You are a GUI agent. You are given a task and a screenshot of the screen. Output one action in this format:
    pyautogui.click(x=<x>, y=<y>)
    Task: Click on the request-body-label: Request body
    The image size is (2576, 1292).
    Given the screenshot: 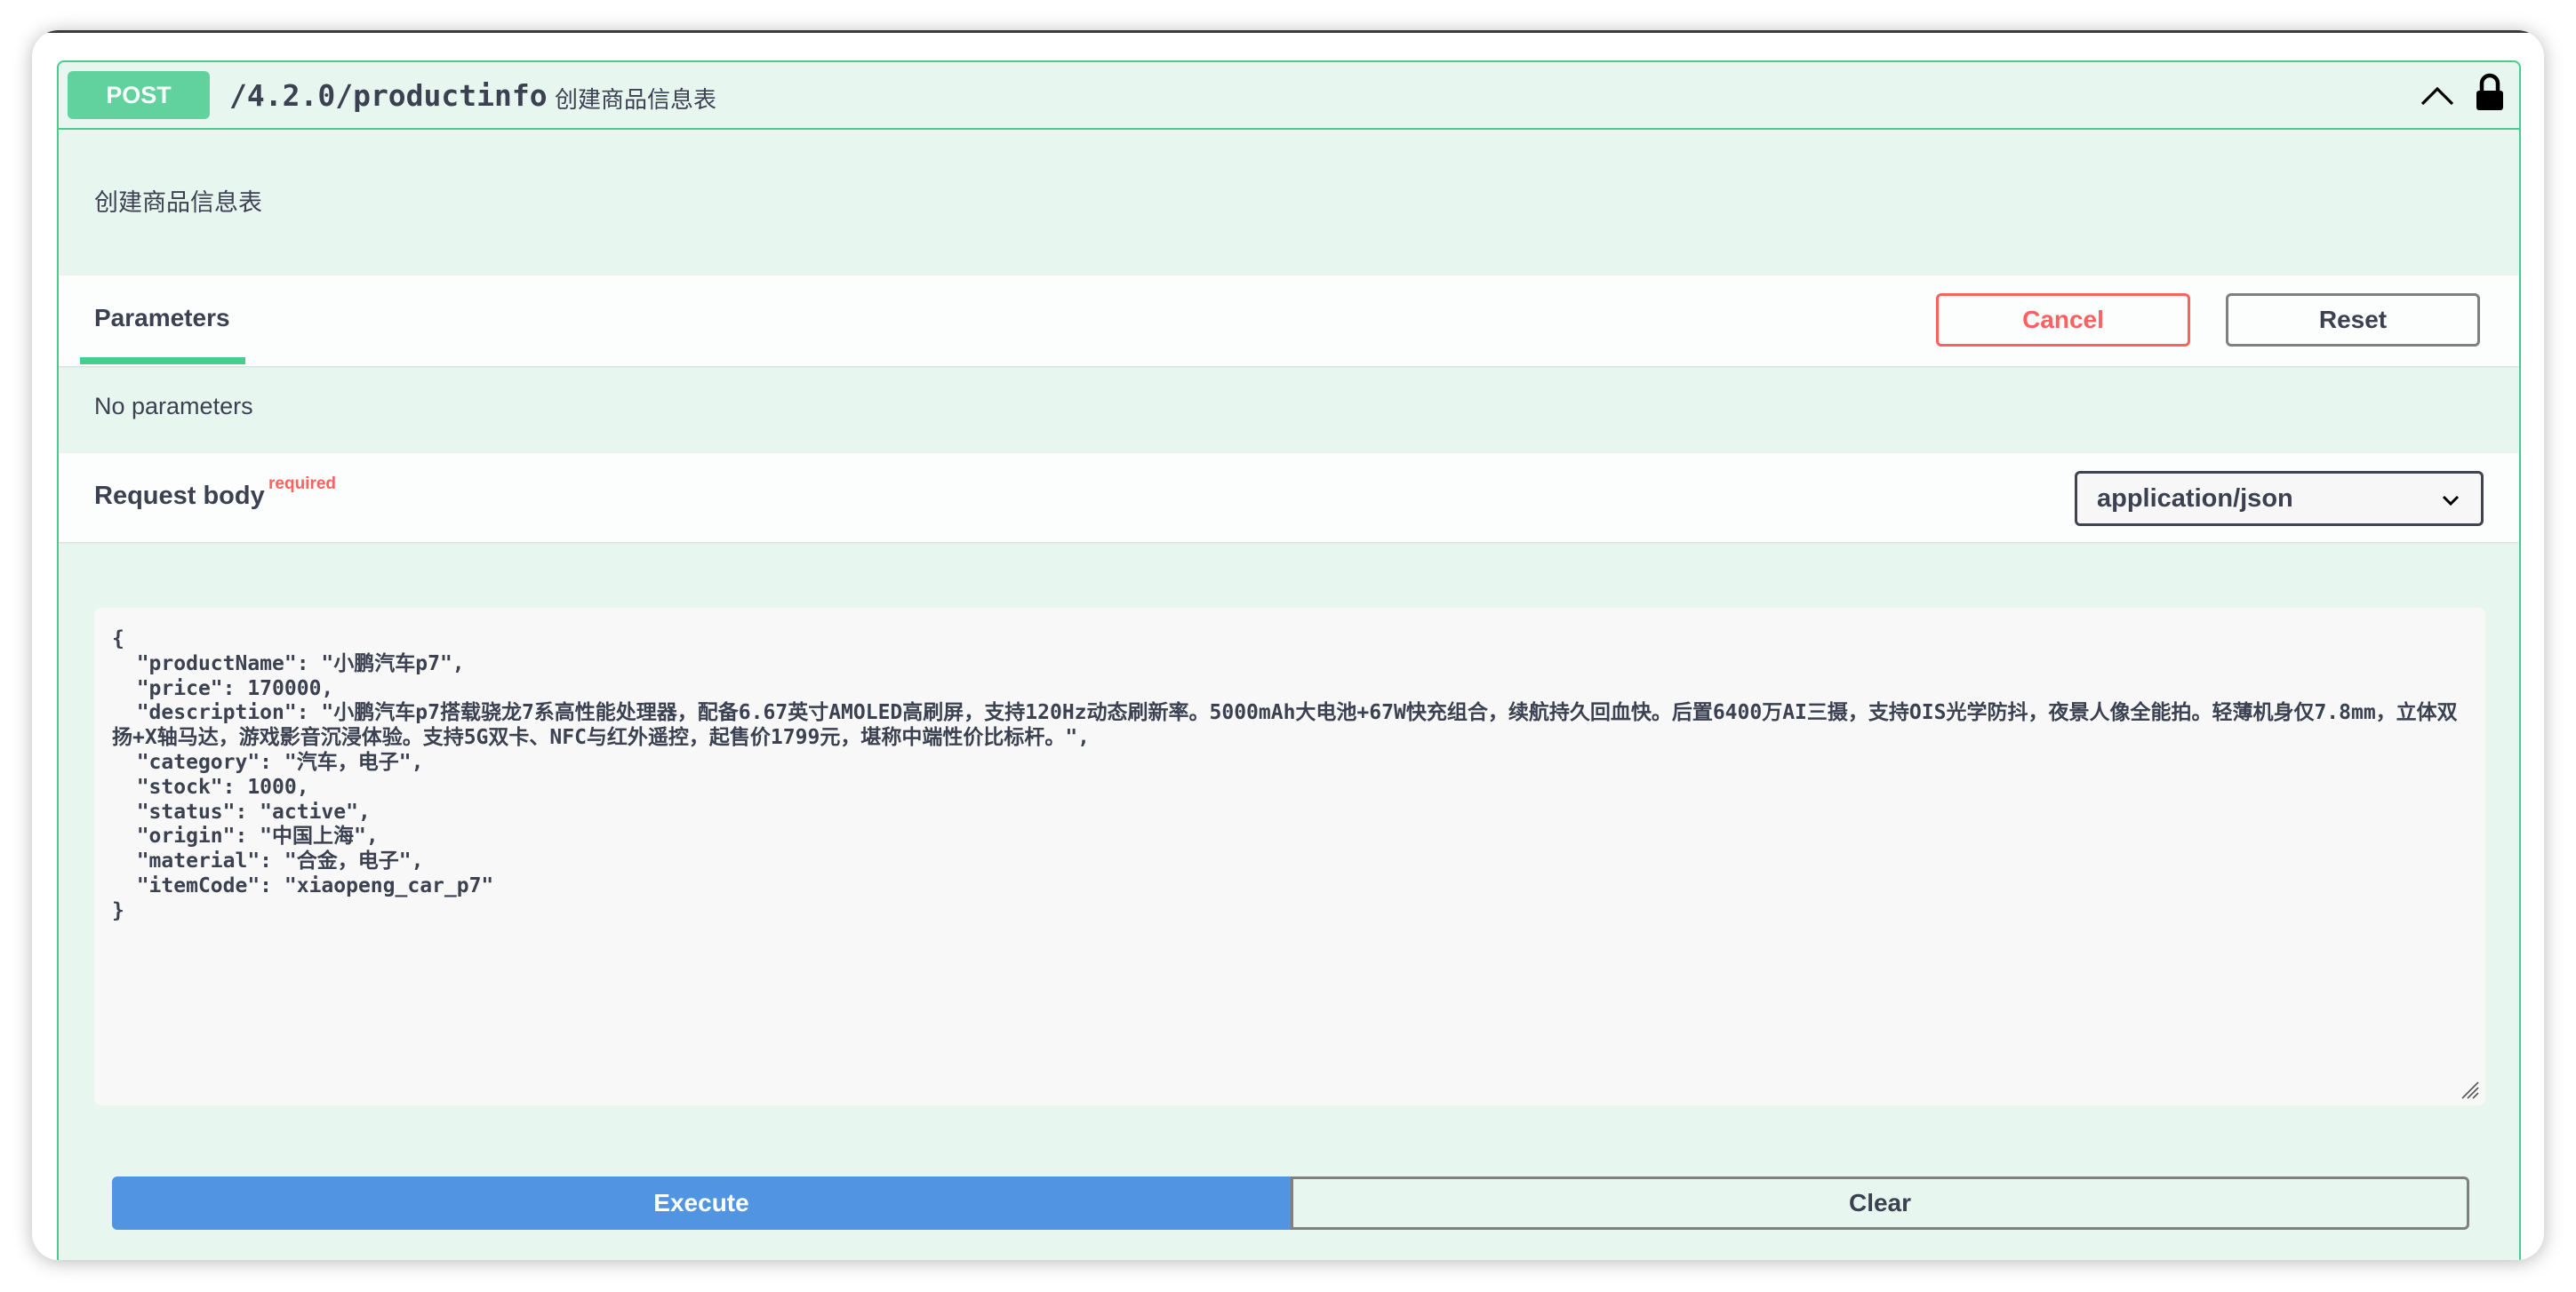 What is the action you would take?
    pyautogui.click(x=179, y=496)
    